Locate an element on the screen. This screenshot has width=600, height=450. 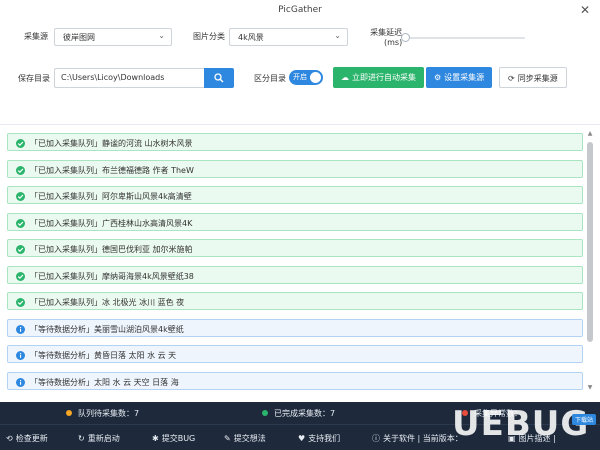
list-item-text: 「已加入采集队列」德国巴伐利亚 加尔米施帕 is located at coordinates (111, 249).